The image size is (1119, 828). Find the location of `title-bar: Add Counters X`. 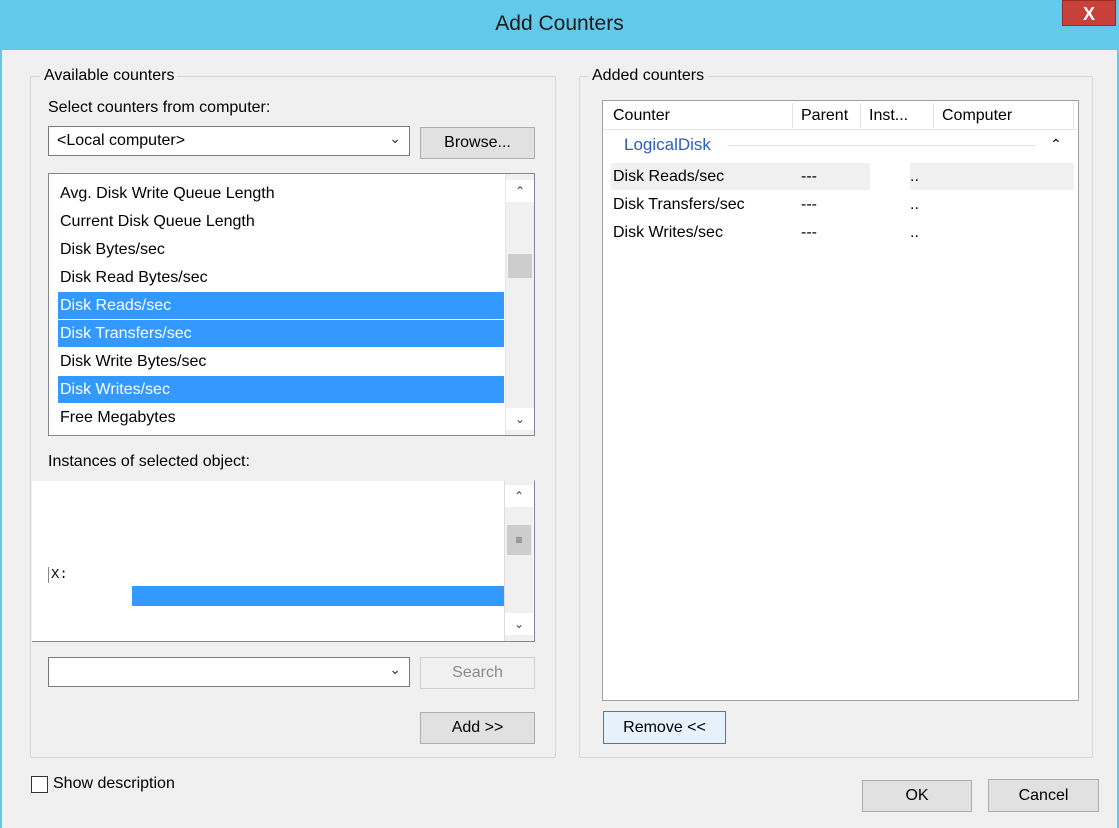

title-bar: Add Counters X is located at coordinates (559, 25).